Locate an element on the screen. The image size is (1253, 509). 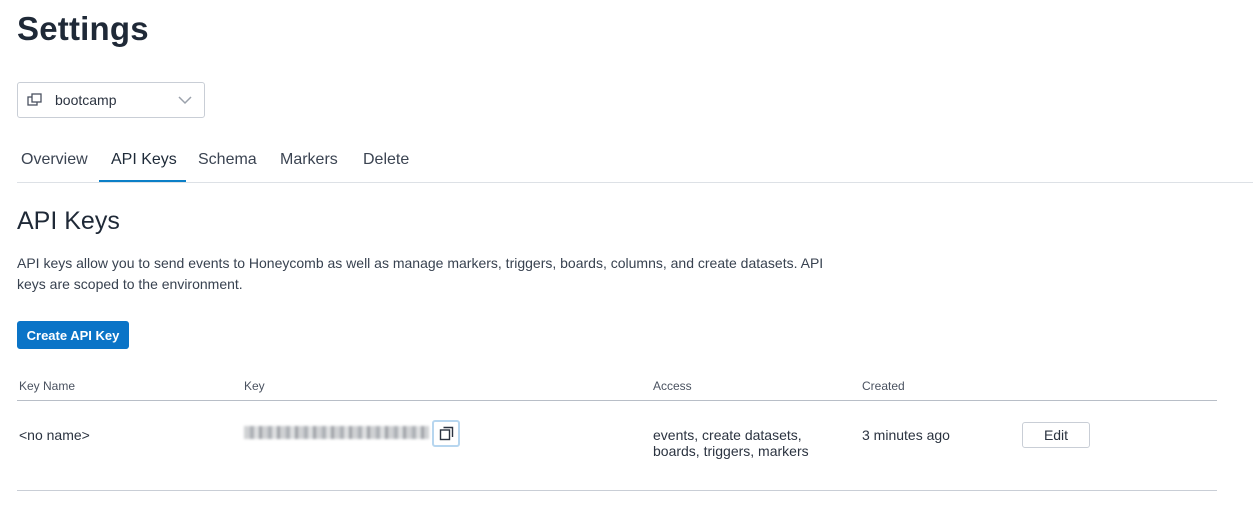
chevron-down-icon is located at coordinates (185, 100).